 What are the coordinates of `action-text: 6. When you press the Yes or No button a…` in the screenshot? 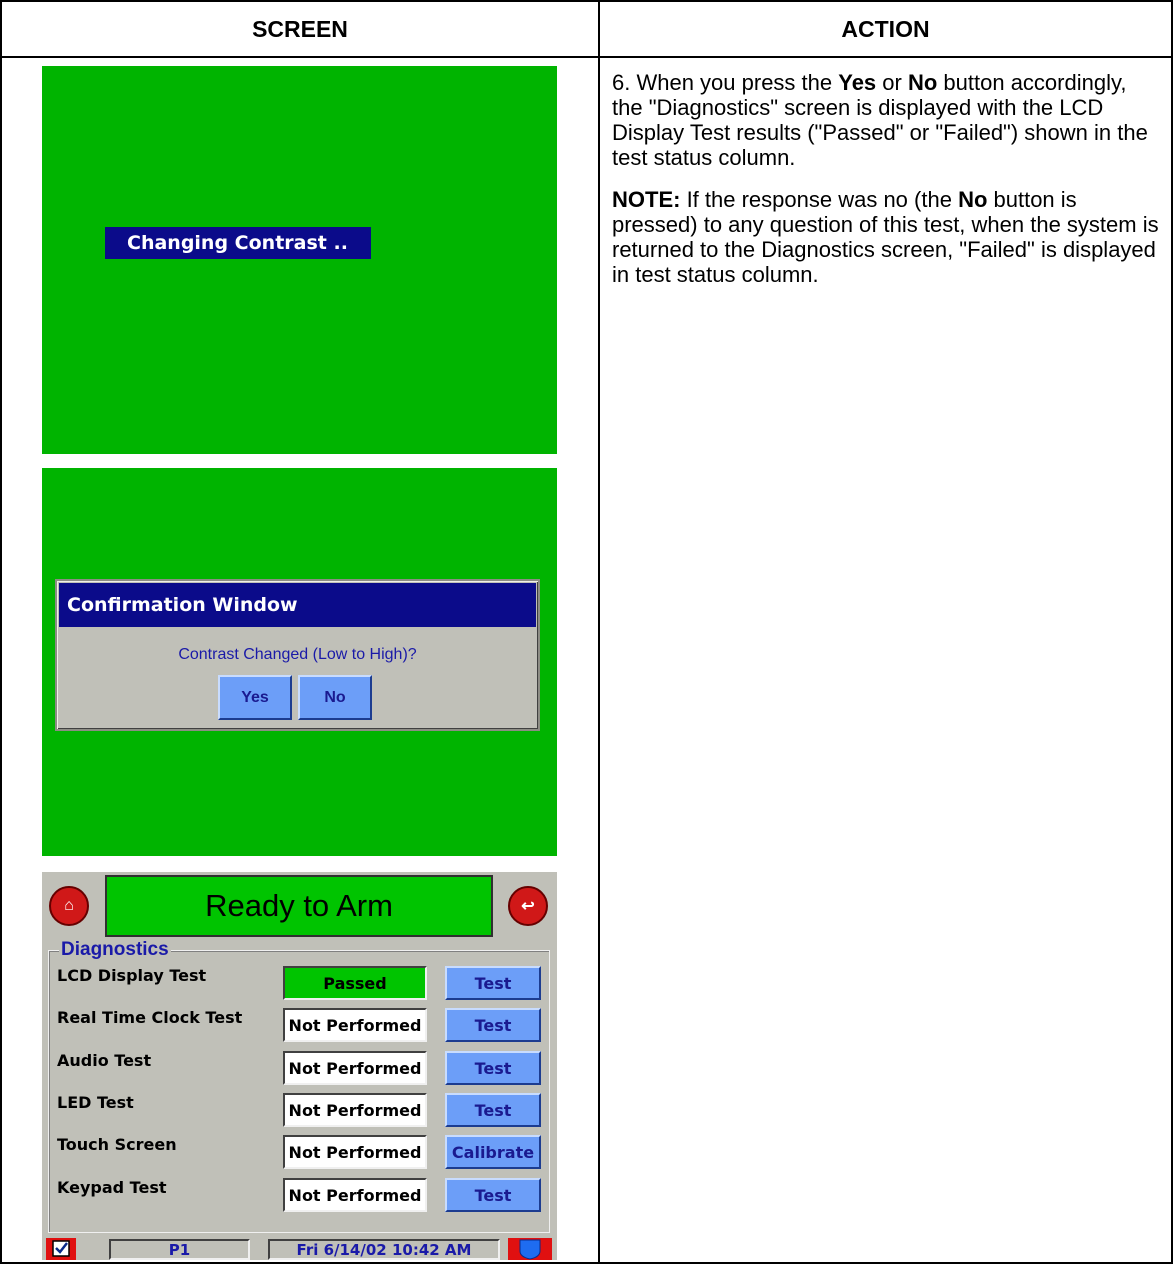 It's located at (886, 187).